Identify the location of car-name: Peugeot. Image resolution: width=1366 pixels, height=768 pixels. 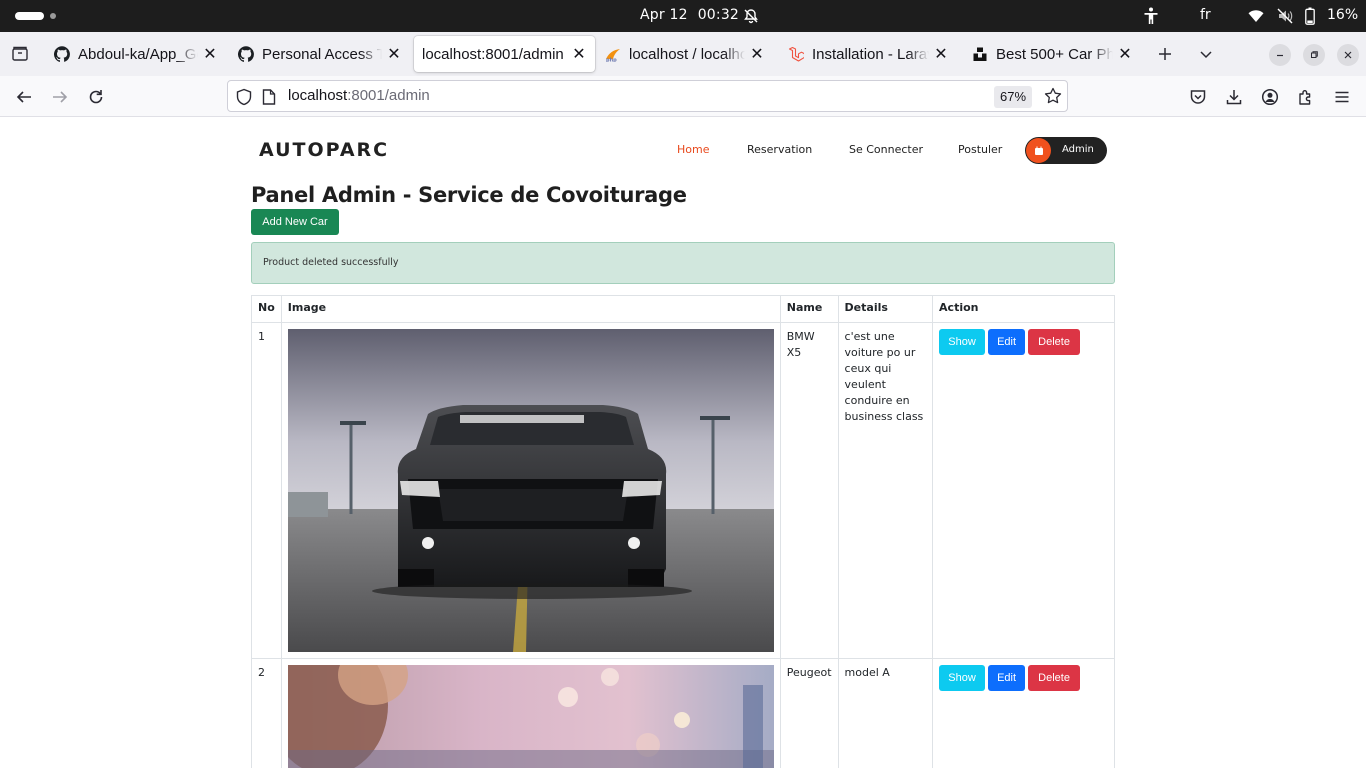
(809, 713).